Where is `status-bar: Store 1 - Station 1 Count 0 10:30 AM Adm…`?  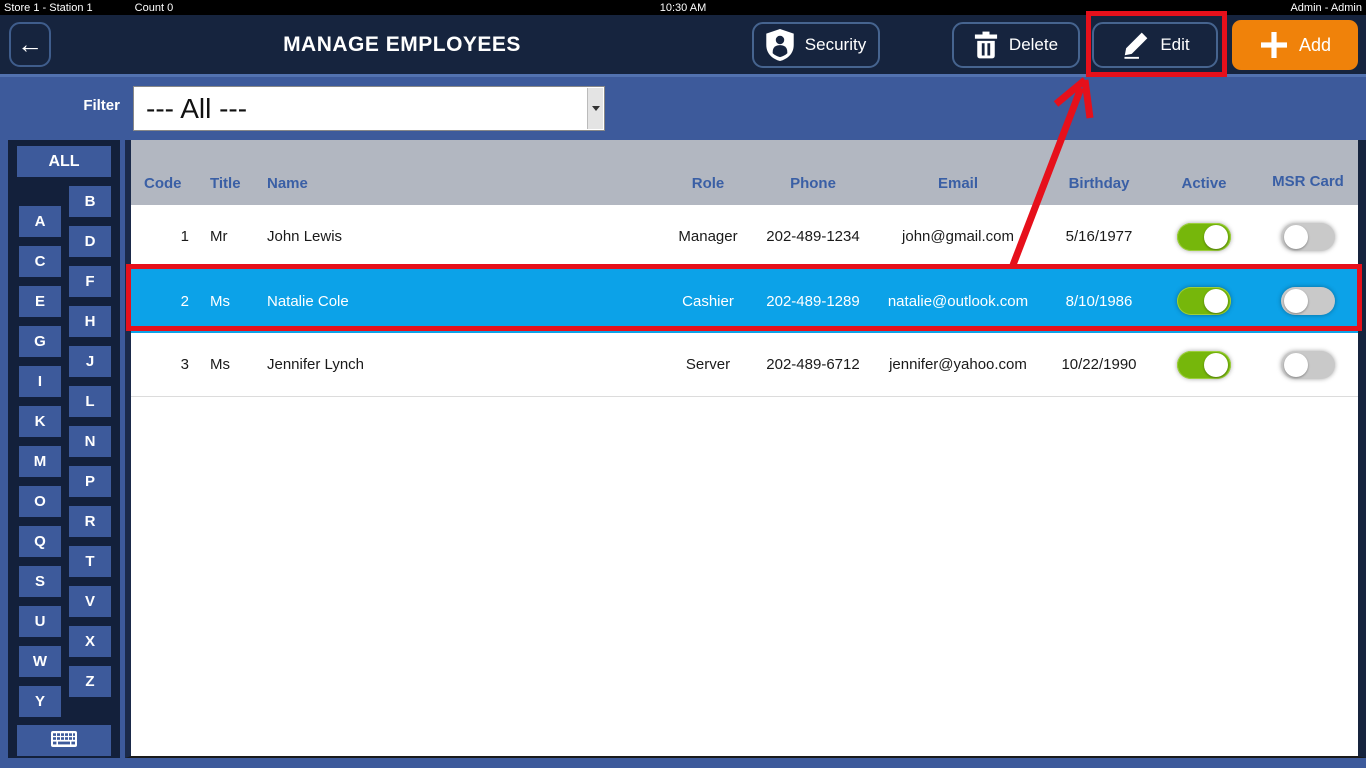
status-bar: Store 1 - Station 1 Count 0 10:30 AM Adm… is located at coordinates (683, 7).